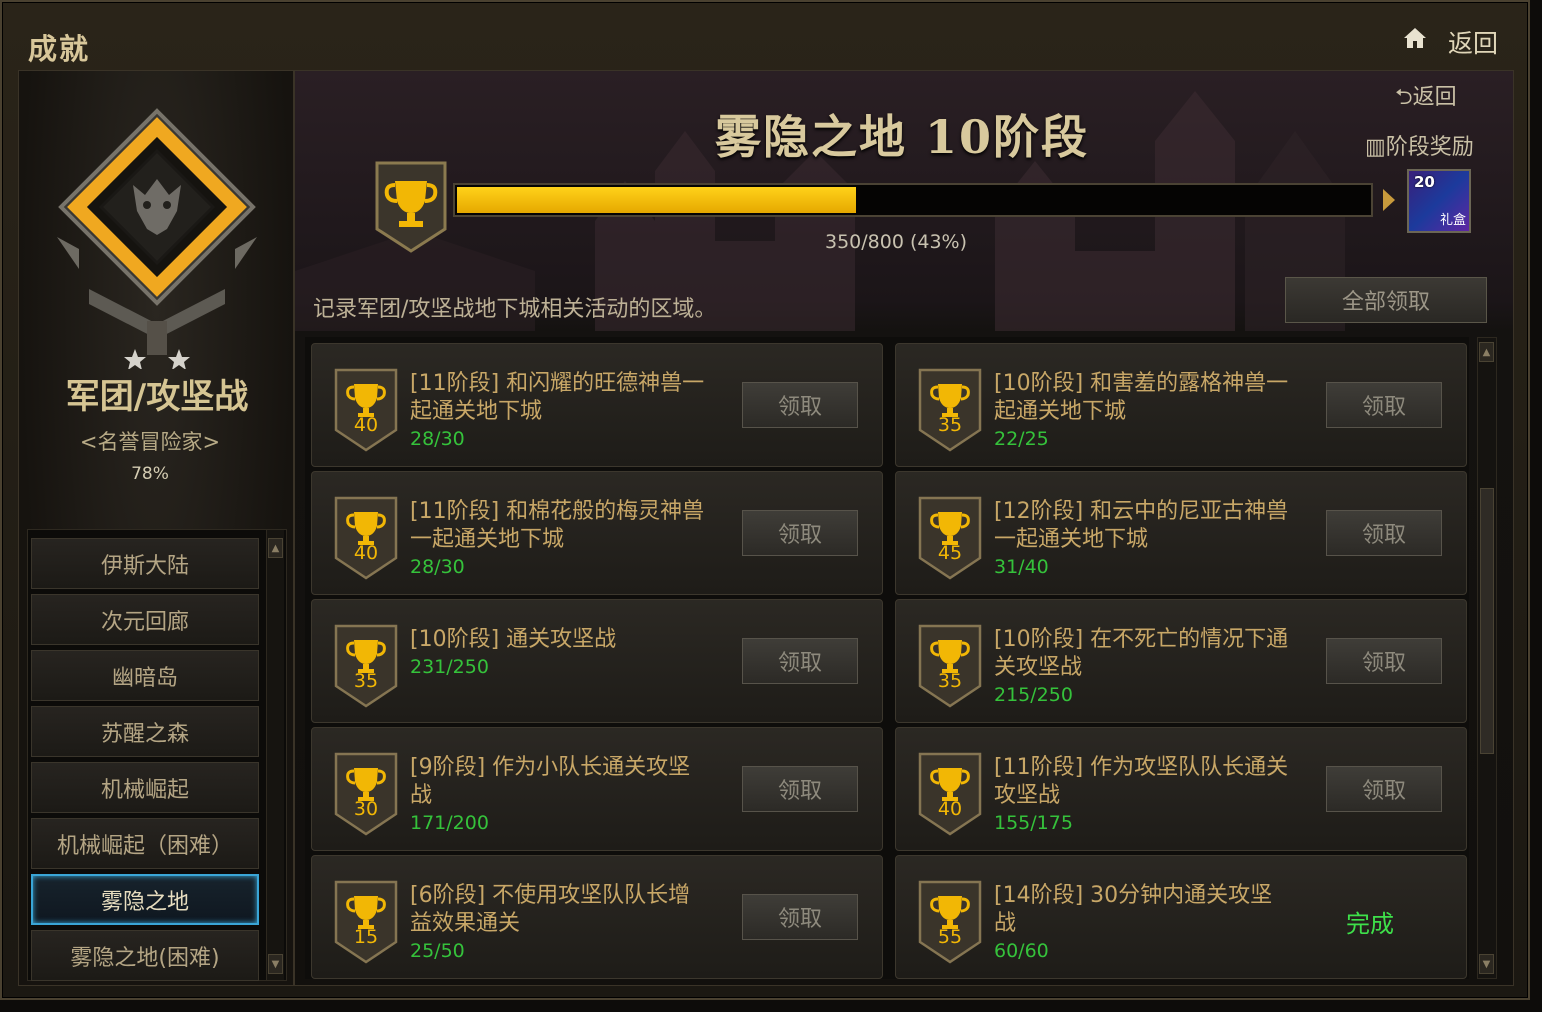  Describe the element at coordinates (1389, 200) in the screenshot. I see `progress-arrow-icon` at that location.